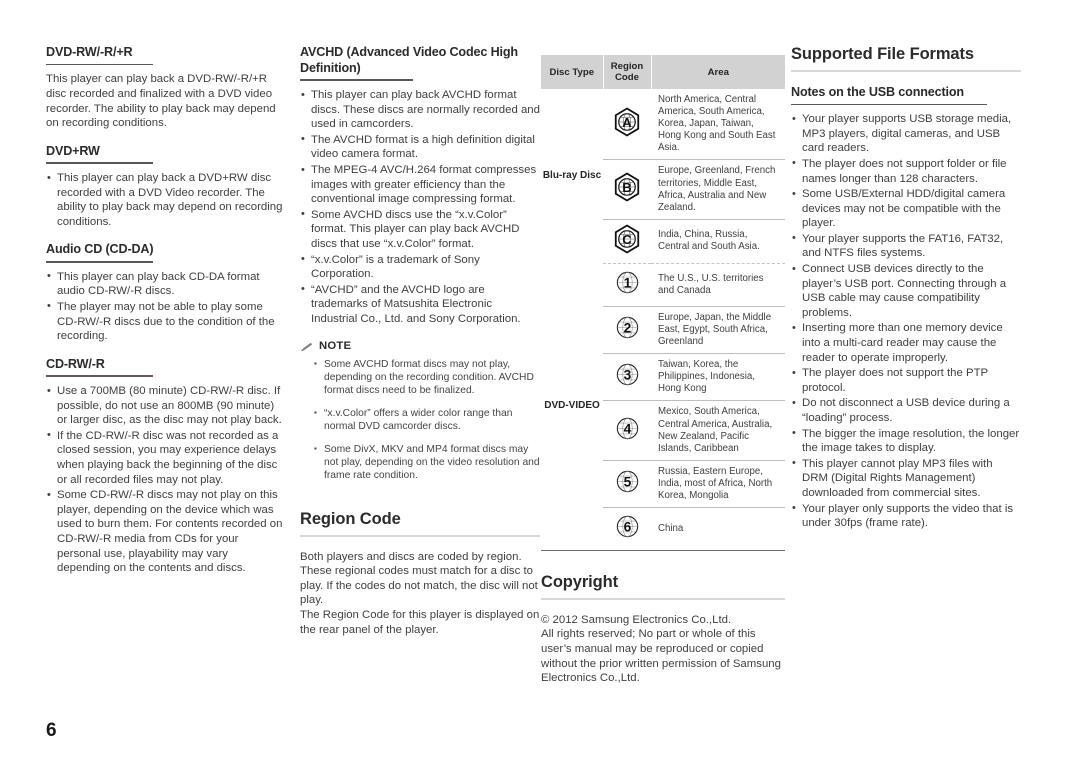 This screenshot has height=770, width=1080. Describe the element at coordinates (307, 346) in the screenshot. I see `pencil-note-icon` at that location.